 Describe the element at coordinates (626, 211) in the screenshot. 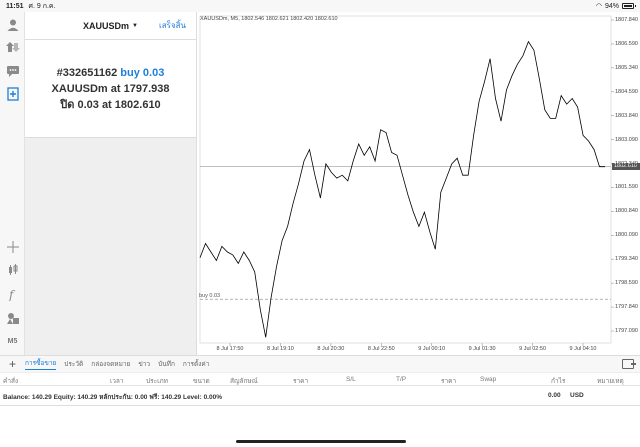

I see `y-tick-label: 1800.840` at that location.